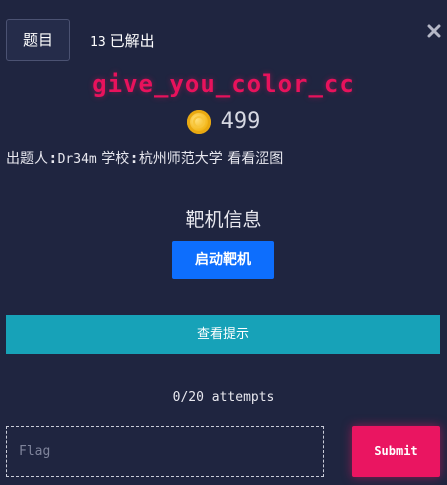 This screenshot has height=485, width=447. What do you see at coordinates (223, 397) in the screenshot?
I see `attempts-counter: 0/20 attempts` at bounding box center [223, 397].